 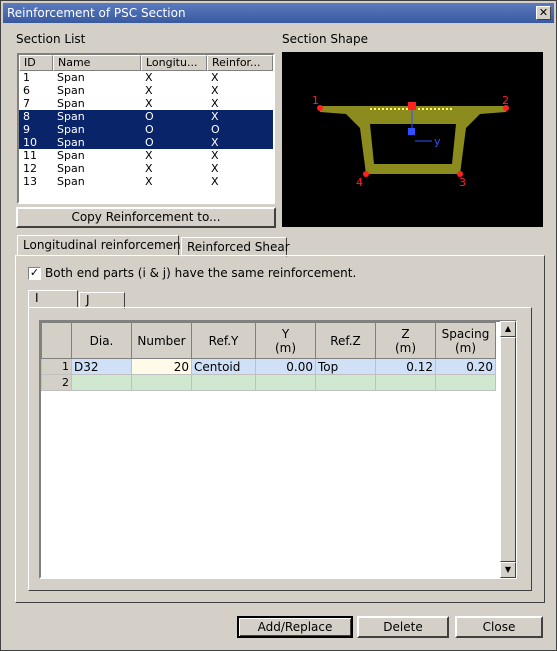 What do you see at coordinates (405, 340) in the screenshot?
I see `col-z-header: Z (m)` at bounding box center [405, 340].